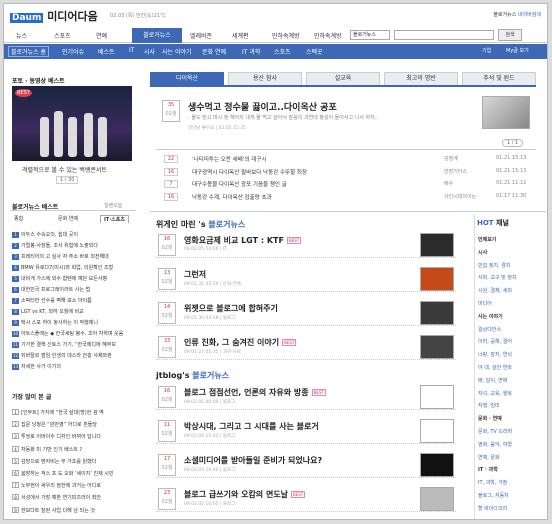  I want to click on rank-item: 4 자동화 미 기반 인기 베스트 ?, so click(74, 449).